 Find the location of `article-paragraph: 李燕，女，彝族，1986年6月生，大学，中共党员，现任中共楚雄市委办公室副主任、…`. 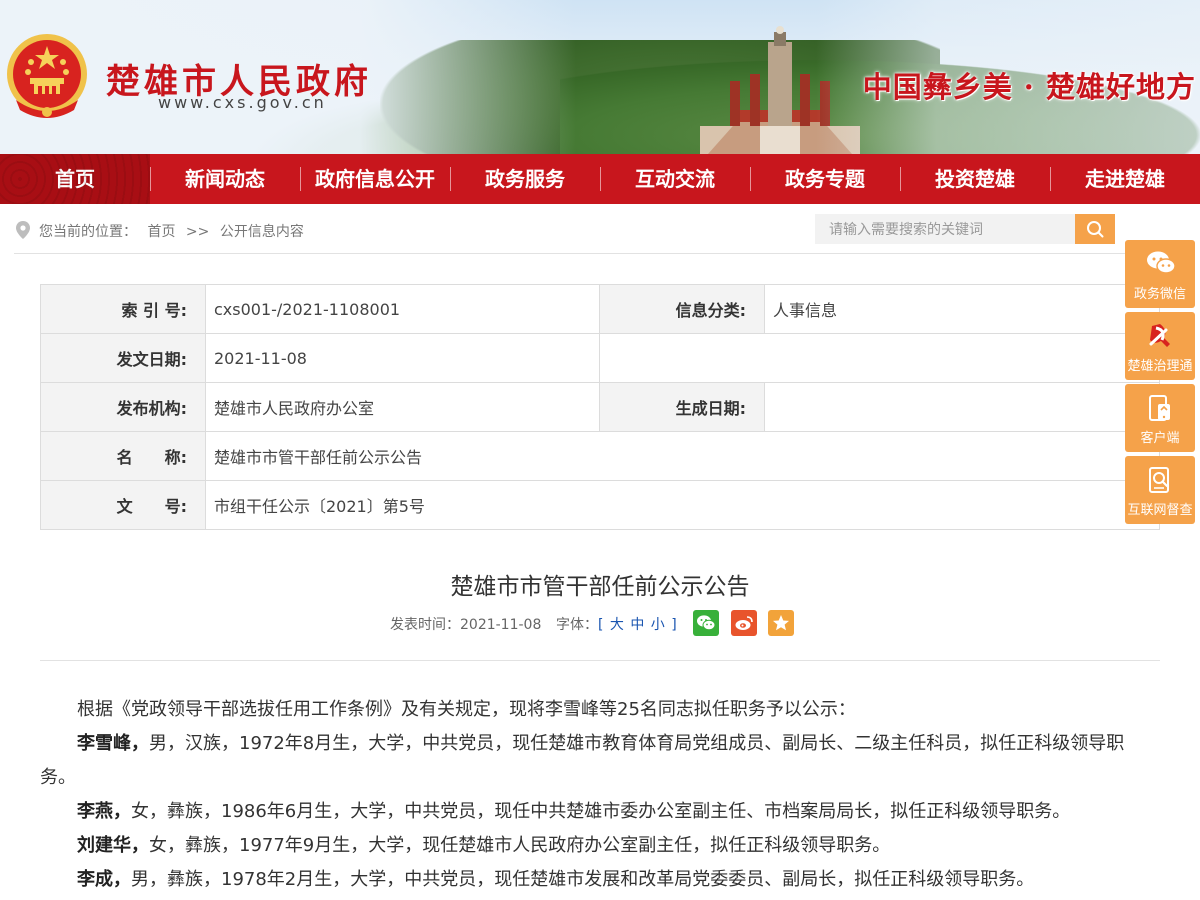

article-paragraph: 李燕，女，彝族，1986年6月生，大学，中共党员，现任中共楚雄市委办公室副主任、… is located at coordinates (600, 812).